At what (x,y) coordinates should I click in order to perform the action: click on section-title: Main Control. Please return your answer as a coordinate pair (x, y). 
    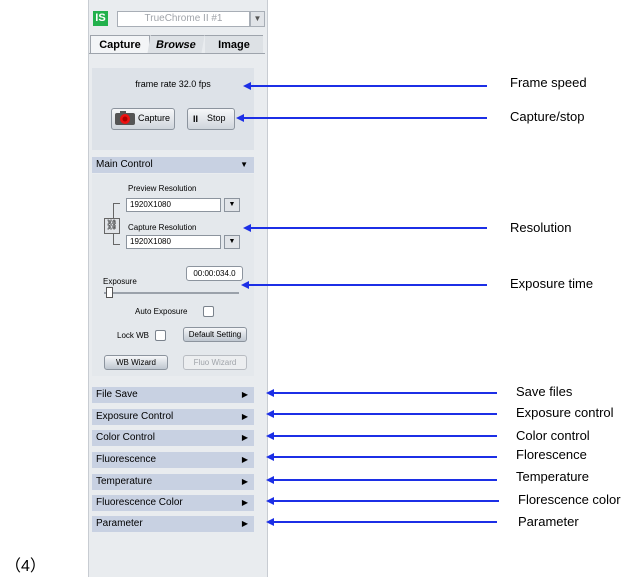
    Looking at the image, I should click on (124, 164).